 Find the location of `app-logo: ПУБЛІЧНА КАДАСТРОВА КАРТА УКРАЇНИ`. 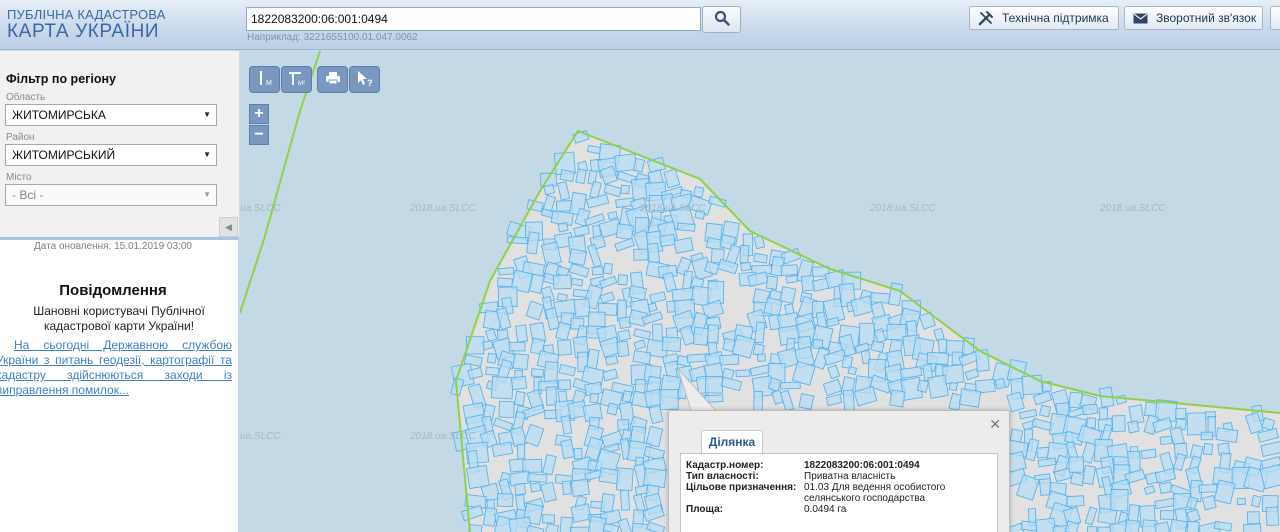

app-logo: ПУБЛІЧНА КАДАСТРОВА КАРТА УКРАЇНИ is located at coordinates (86, 25).